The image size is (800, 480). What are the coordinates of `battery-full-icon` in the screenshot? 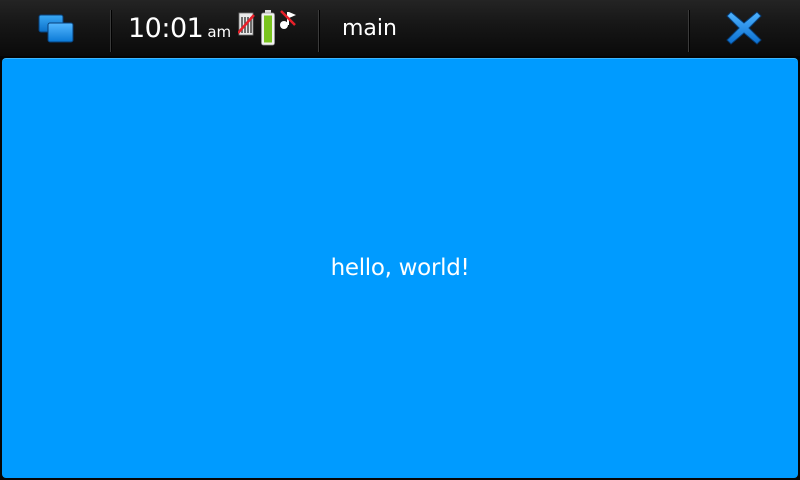 It's located at (268, 28).